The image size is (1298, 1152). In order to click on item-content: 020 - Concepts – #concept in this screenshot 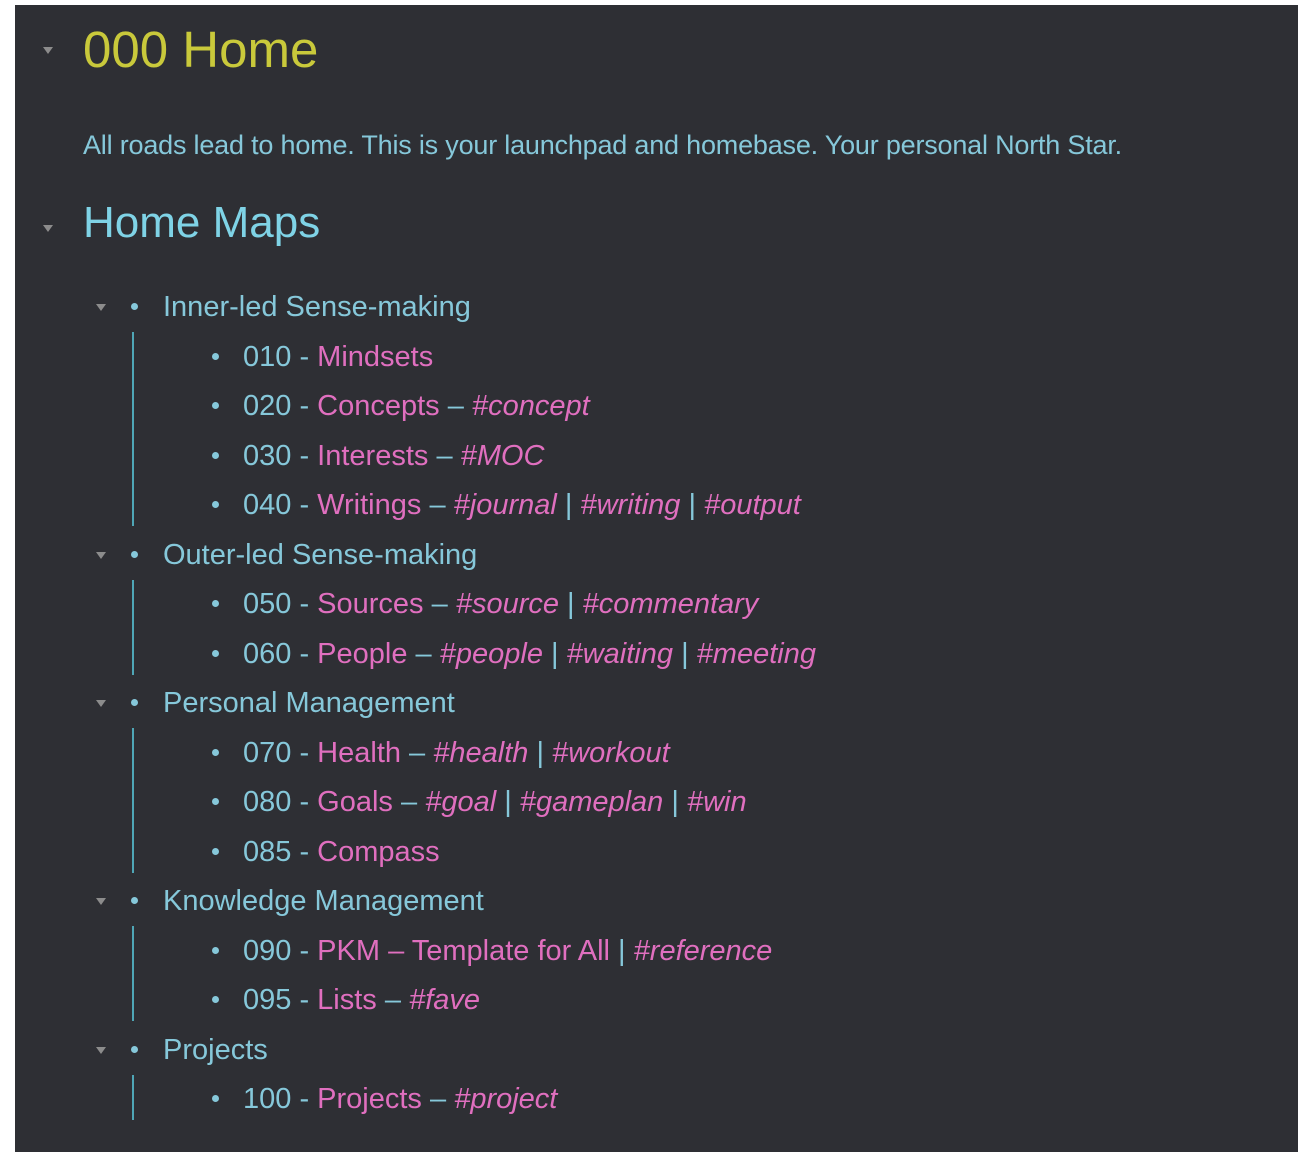, I will do `click(416, 406)`.